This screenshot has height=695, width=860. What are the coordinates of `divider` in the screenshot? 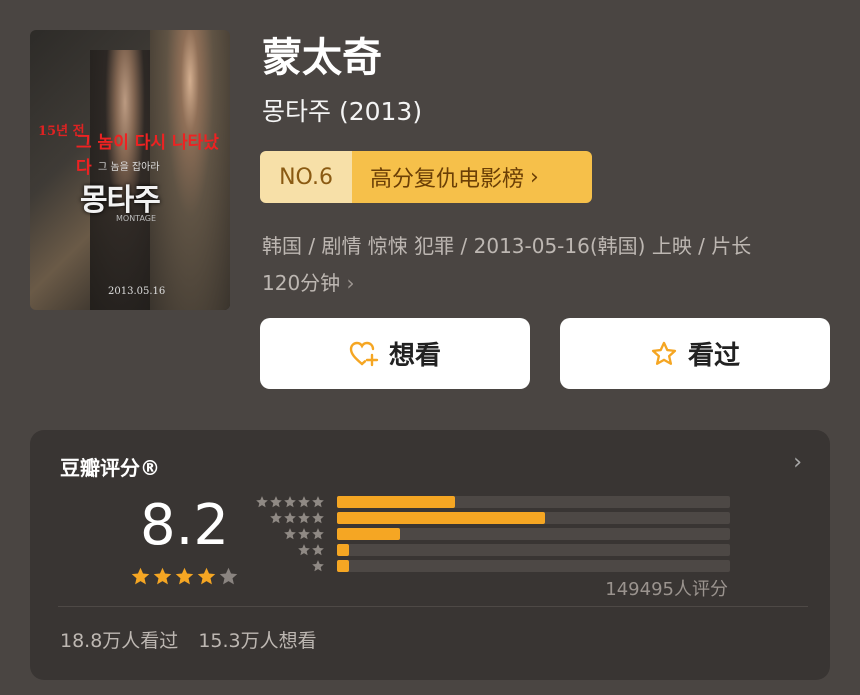 It's located at (433, 606).